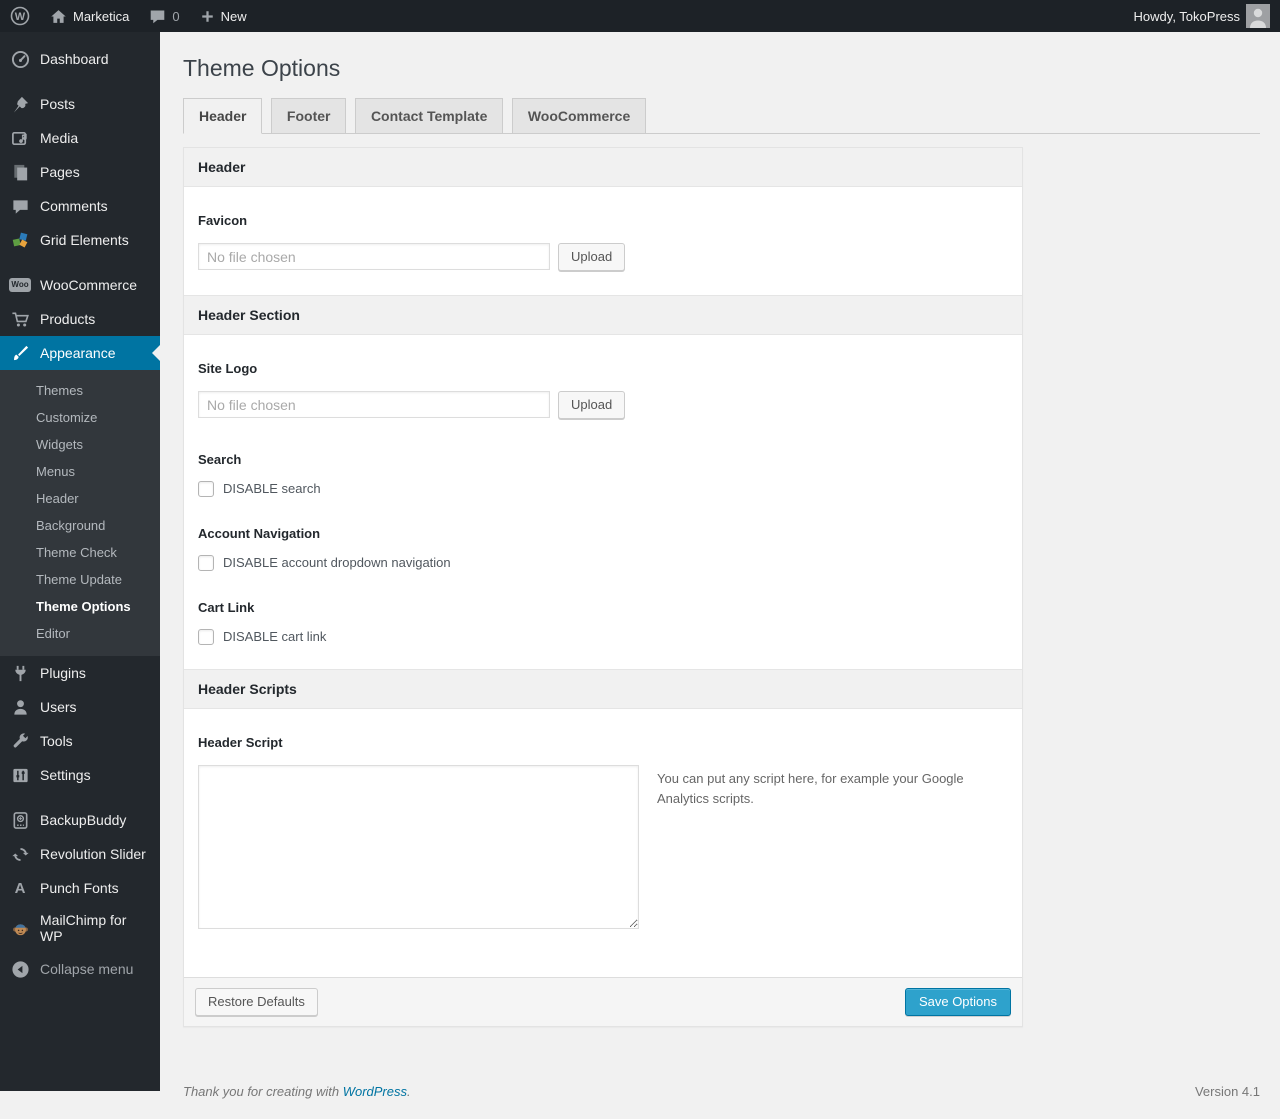 The image size is (1280, 1119). What do you see at coordinates (80, 471) in the screenshot?
I see `submenu-item-menus: Menus` at bounding box center [80, 471].